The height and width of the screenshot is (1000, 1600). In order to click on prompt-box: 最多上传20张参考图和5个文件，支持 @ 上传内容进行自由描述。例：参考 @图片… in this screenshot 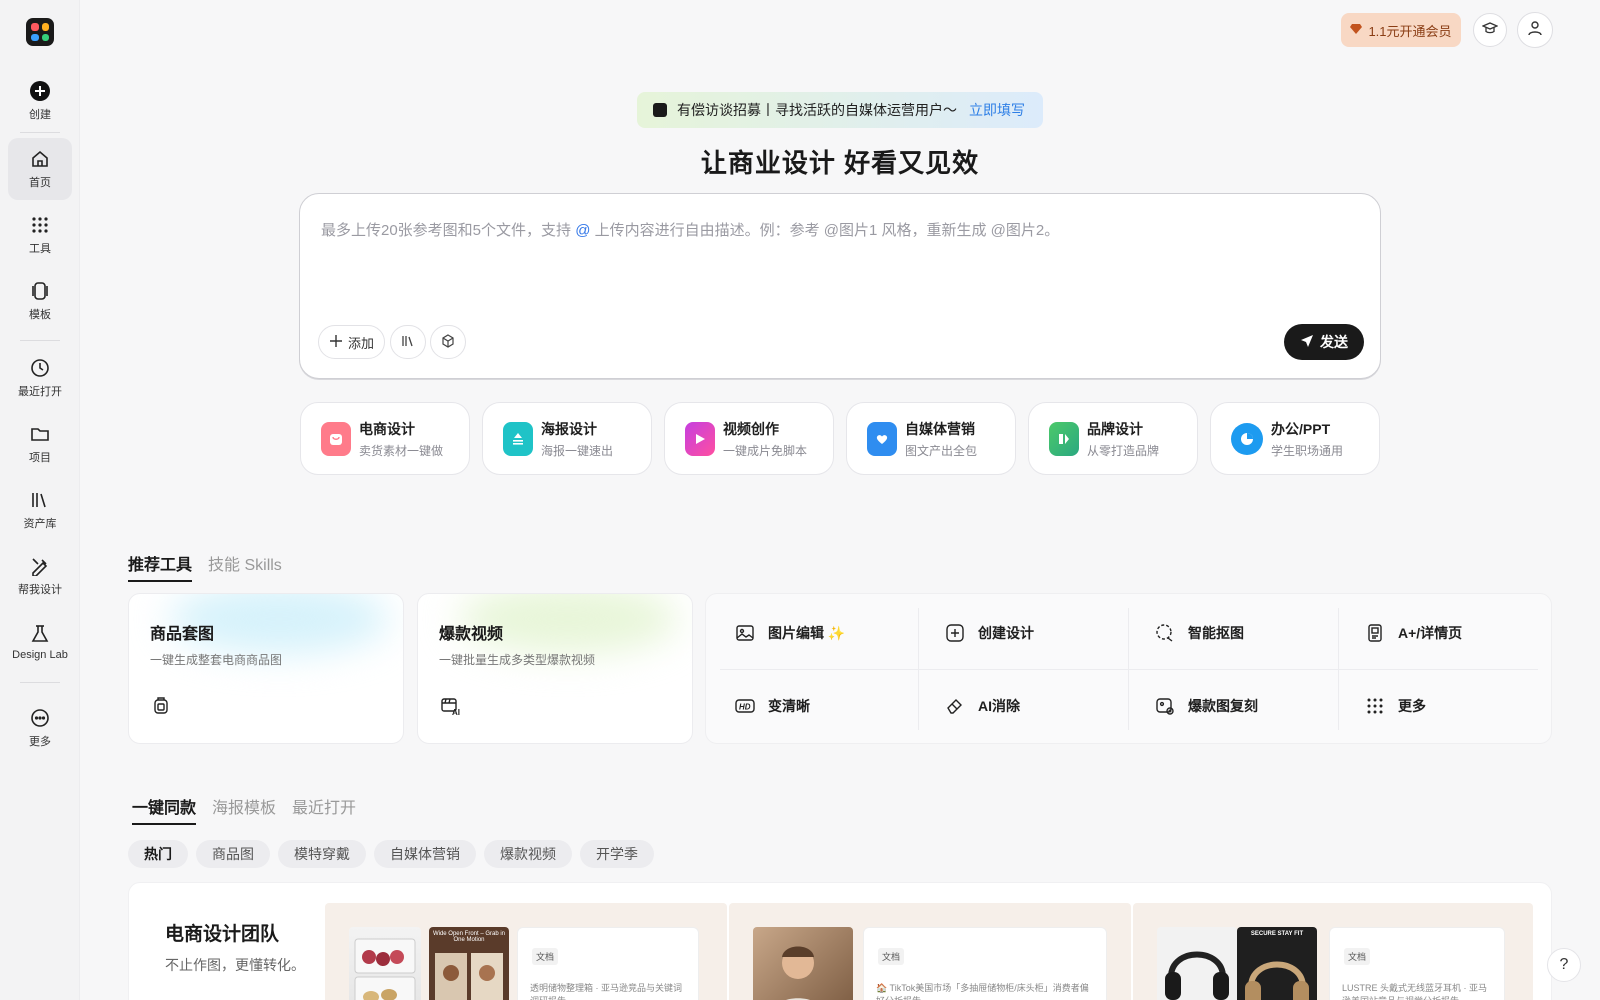, I will do `click(840, 286)`.